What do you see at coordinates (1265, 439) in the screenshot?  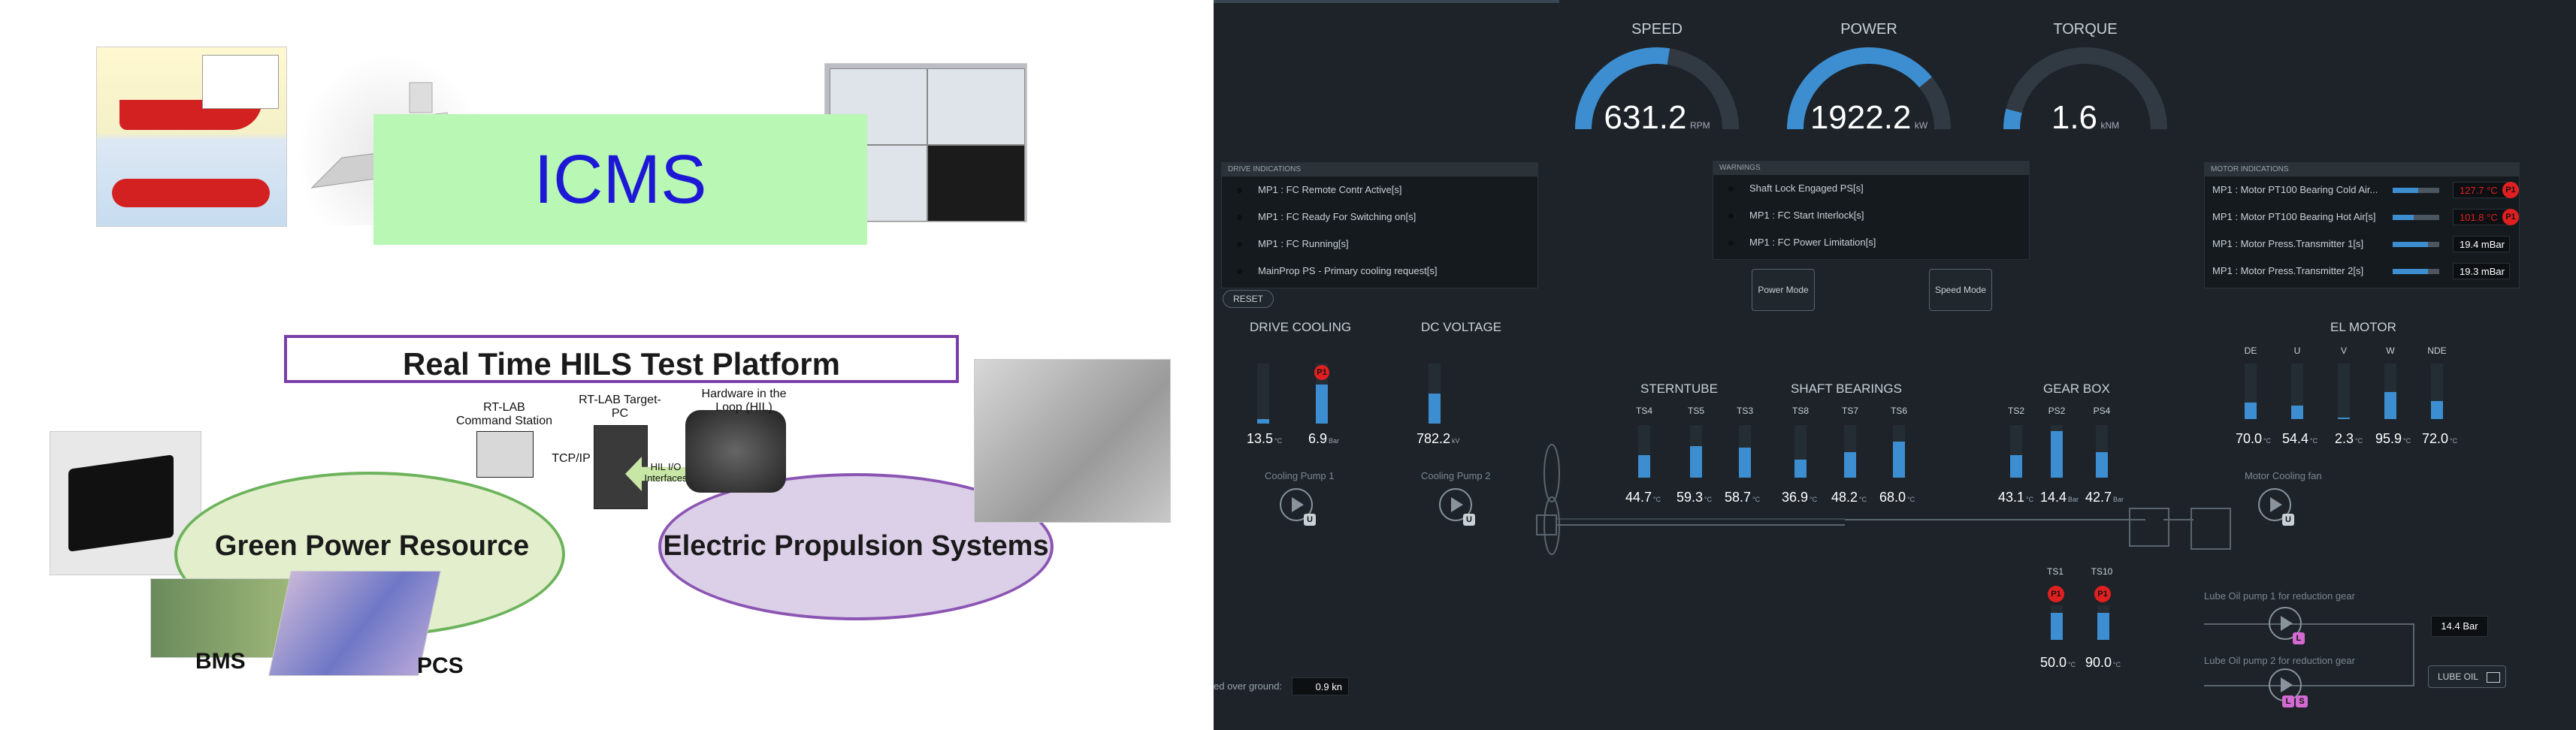 I see `cooling-temp-readout: 13.5 °C` at bounding box center [1265, 439].